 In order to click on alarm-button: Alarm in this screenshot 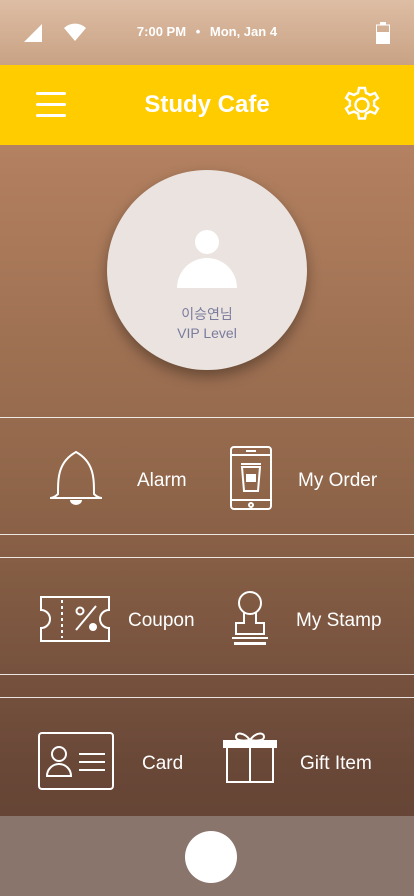, I will do `click(120, 477)`.